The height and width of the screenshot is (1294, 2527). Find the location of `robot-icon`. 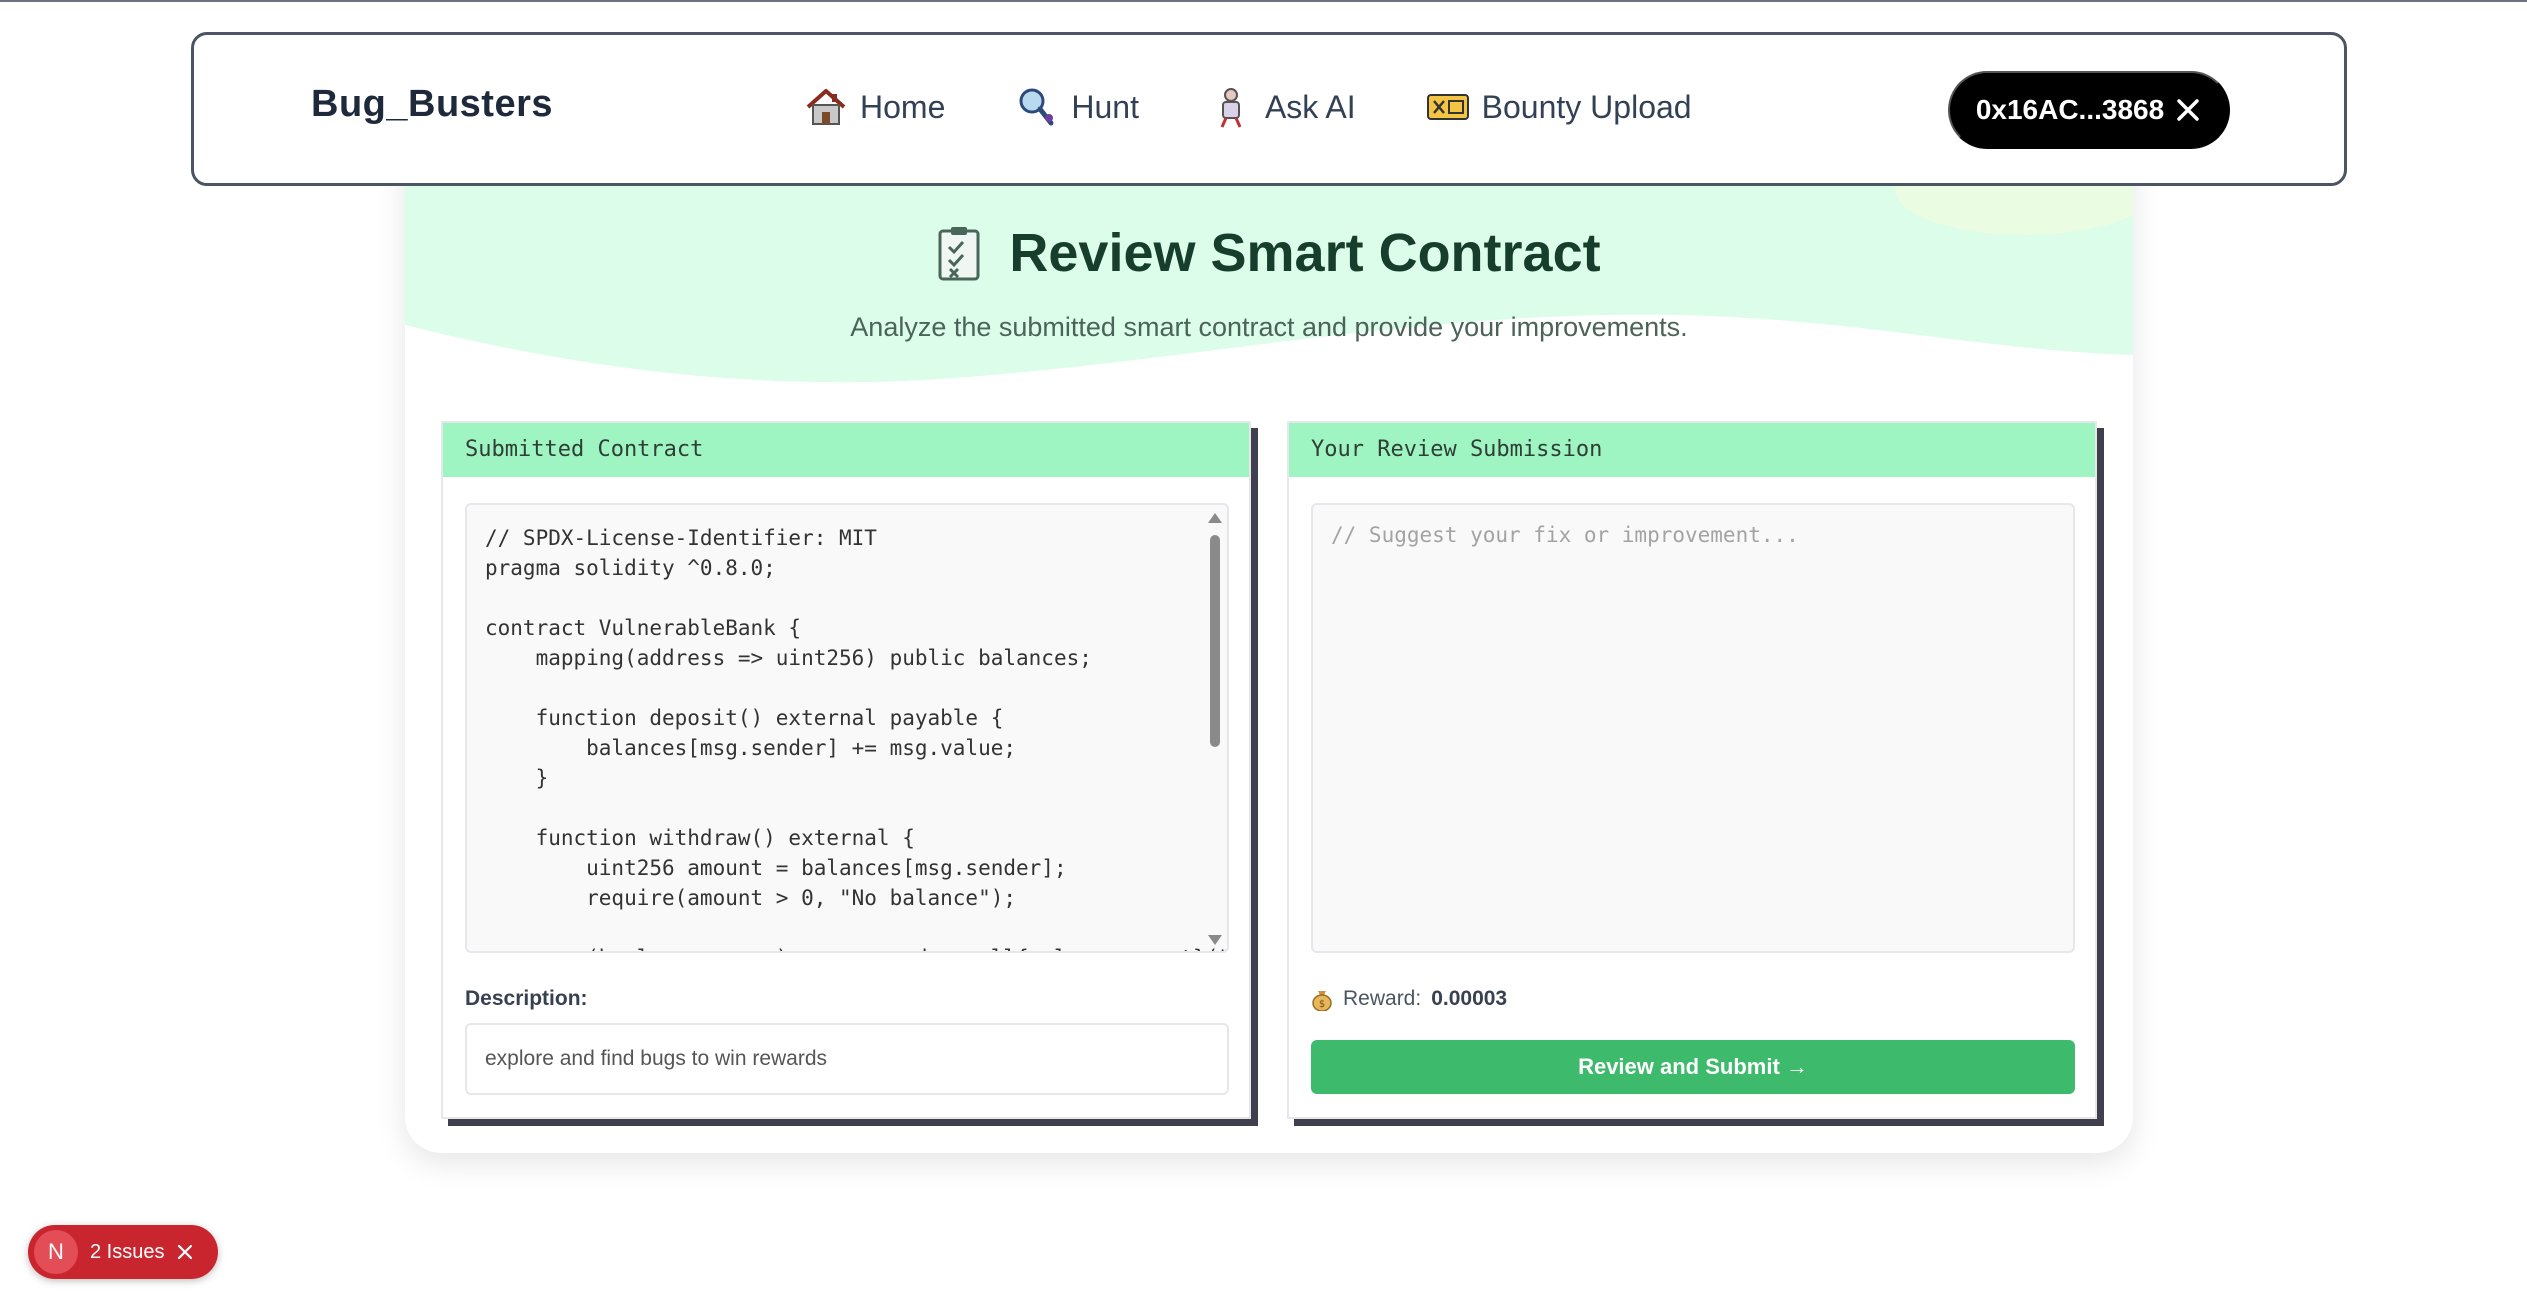

robot-icon is located at coordinates (1231, 108).